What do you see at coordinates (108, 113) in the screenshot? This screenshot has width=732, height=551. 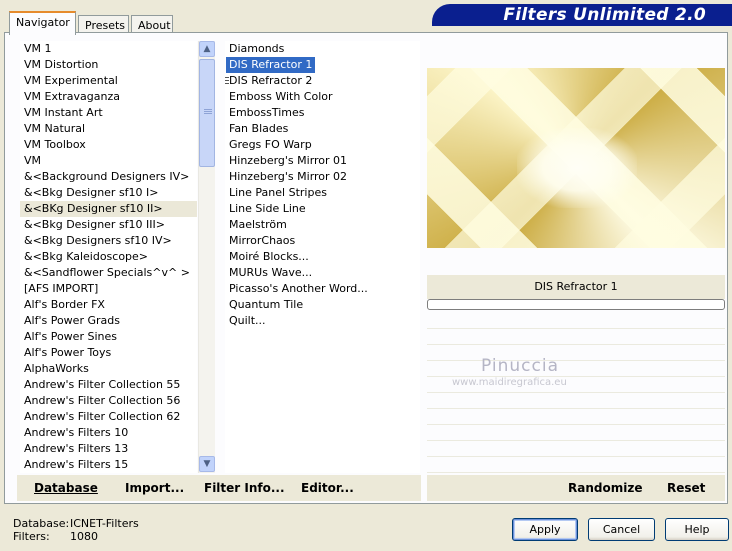 I see `category-item: VM Instant Art` at bounding box center [108, 113].